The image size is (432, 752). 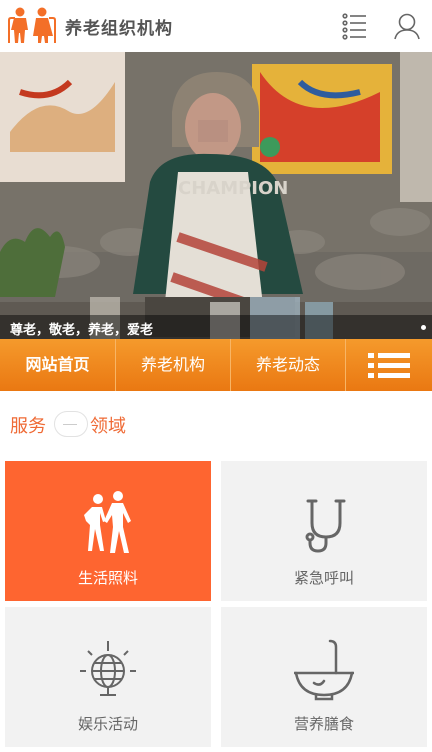 What do you see at coordinates (71, 424) in the screenshot?
I see `section-divider-toggle` at bounding box center [71, 424].